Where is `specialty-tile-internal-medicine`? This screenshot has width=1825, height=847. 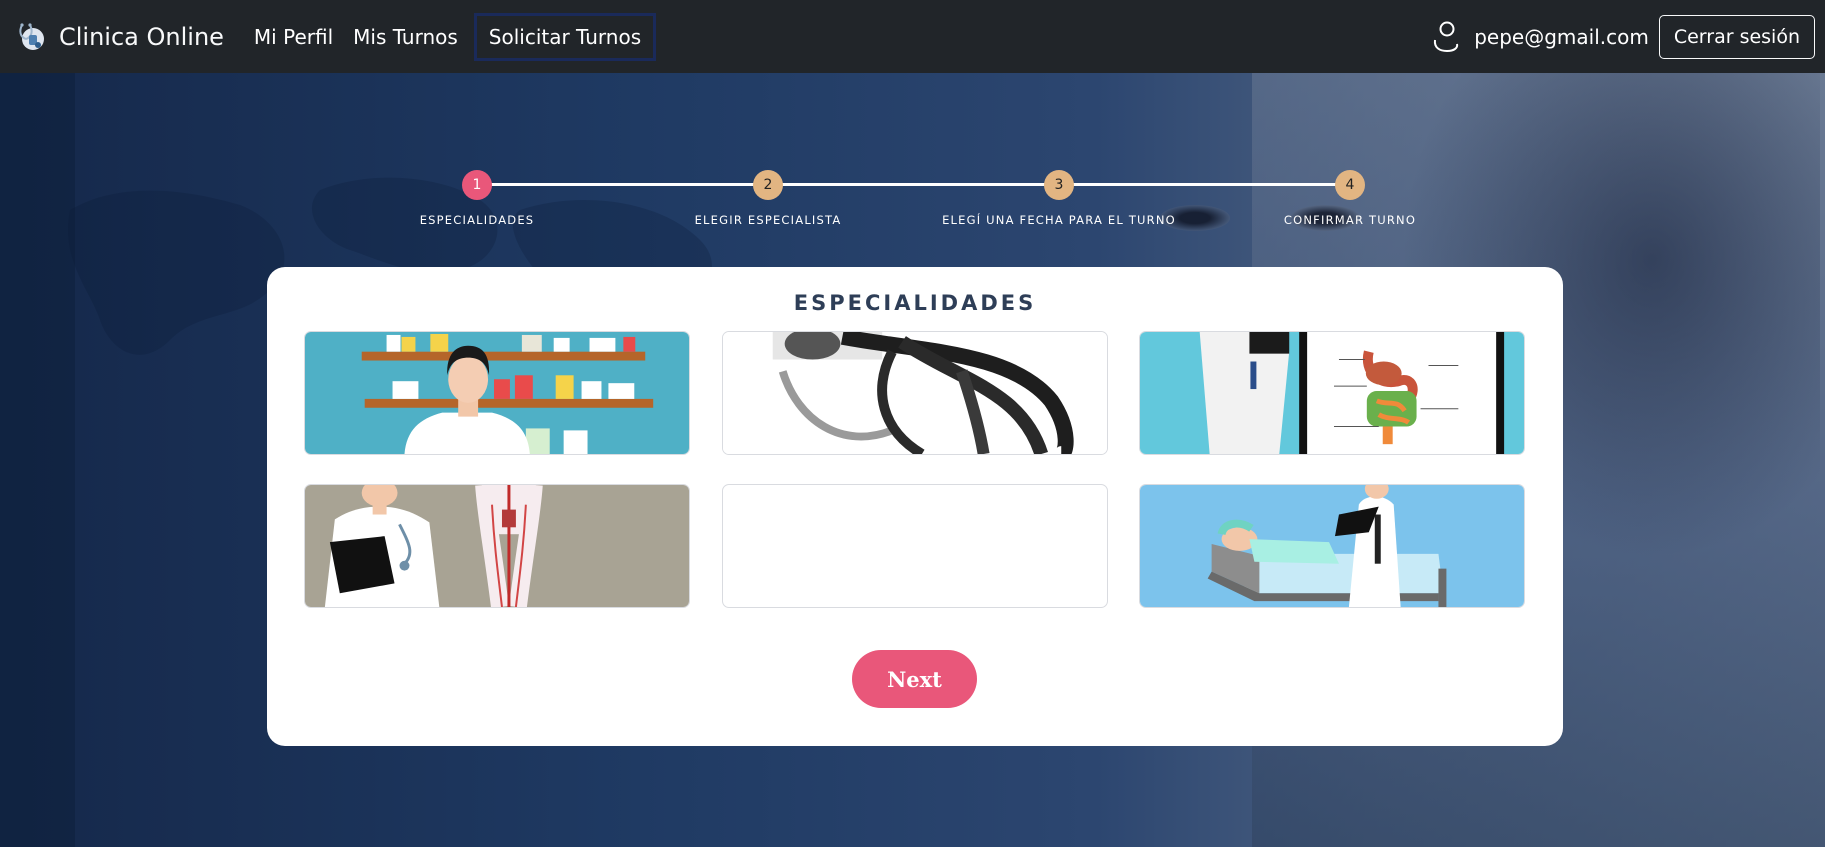 specialty-tile-internal-medicine is located at coordinates (497, 546).